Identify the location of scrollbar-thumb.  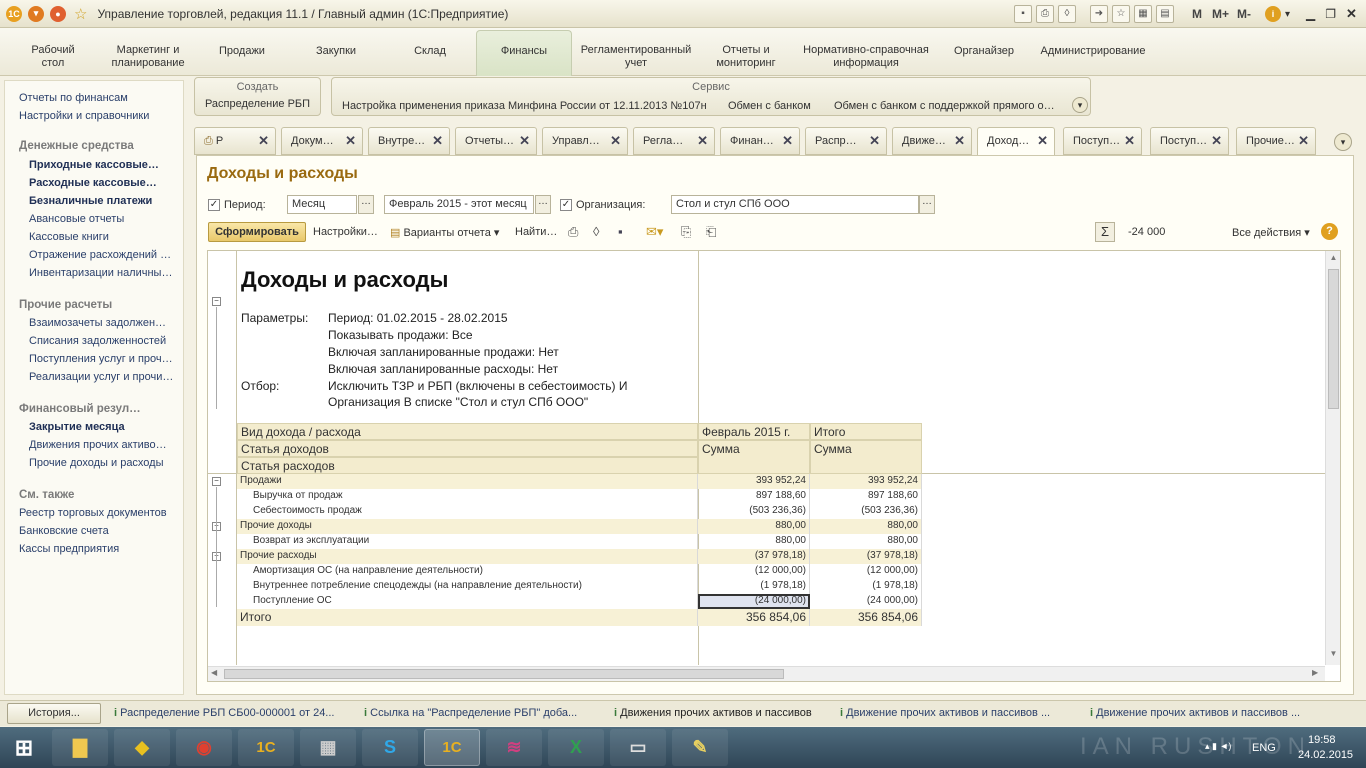
(1333, 339).